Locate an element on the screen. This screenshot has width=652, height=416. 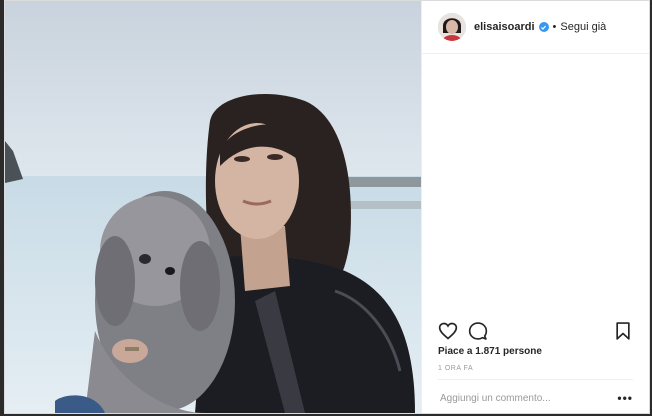
comment-input is located at coordinates (528, 398).